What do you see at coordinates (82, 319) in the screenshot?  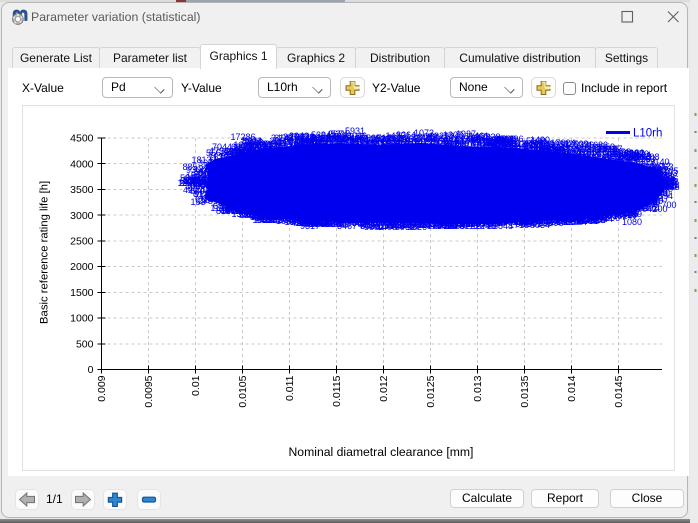 I see `svg-text: 1000` at bounding box center [82, 319].